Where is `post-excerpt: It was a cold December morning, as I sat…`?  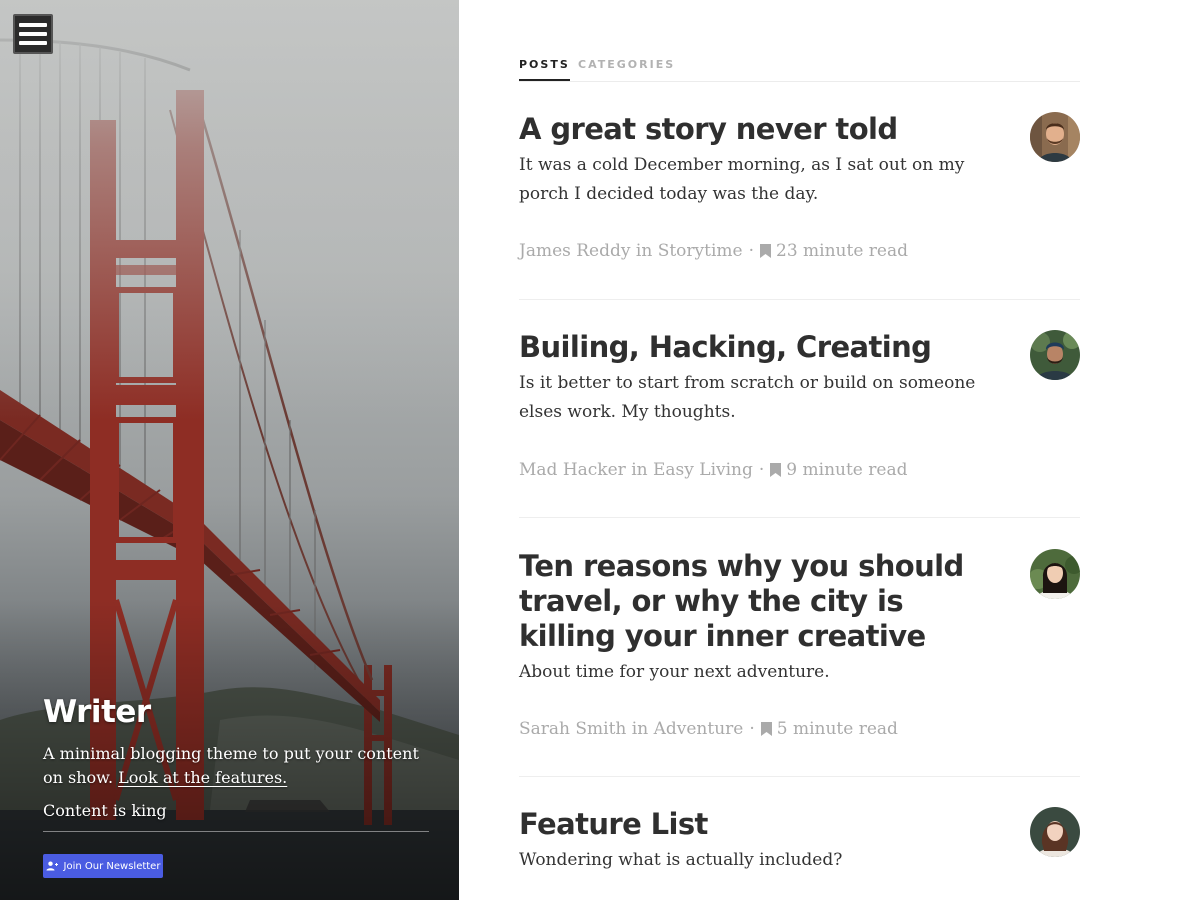 post-excerpt: It was a cold December morning, as I sat… is located at coordinates (742, 179).